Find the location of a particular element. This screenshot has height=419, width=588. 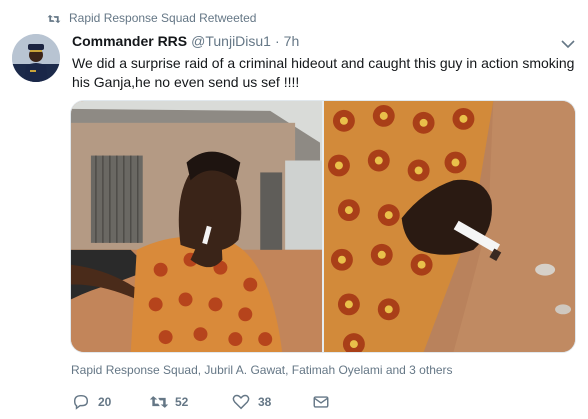

reply-button: 20 is located at coordinates (91, 402).